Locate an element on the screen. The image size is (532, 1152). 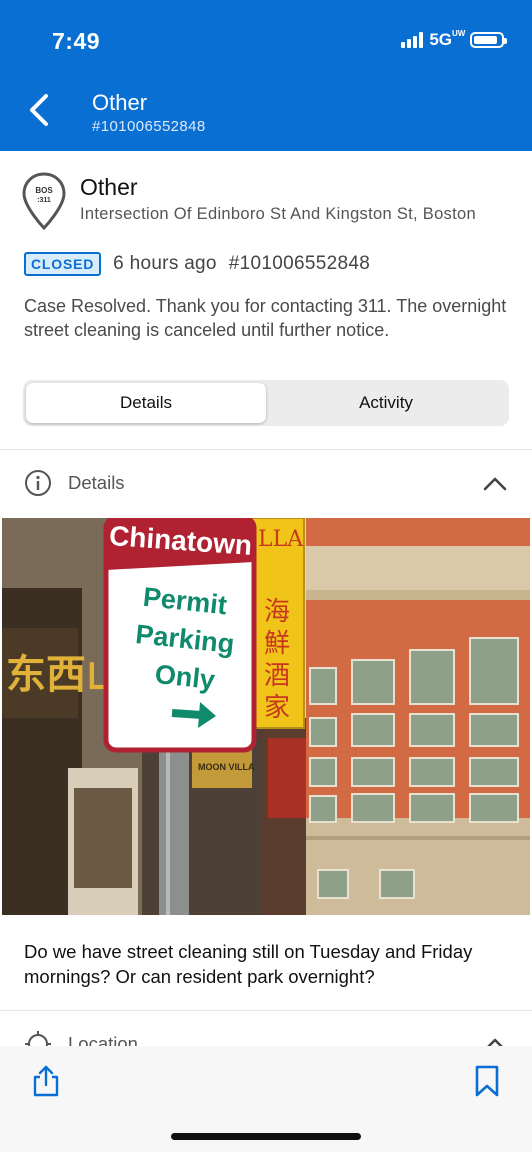
details-section-header: Details is located at coordinates (266, 483).